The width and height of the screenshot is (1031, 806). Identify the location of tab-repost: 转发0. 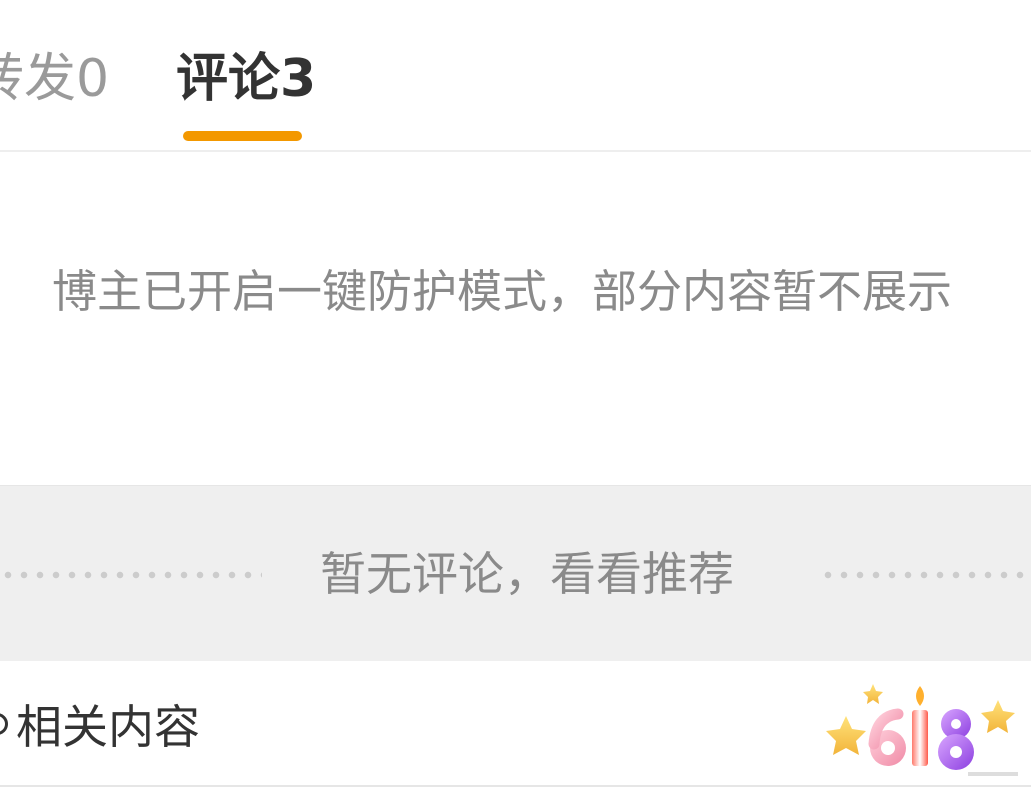
(54, 79).